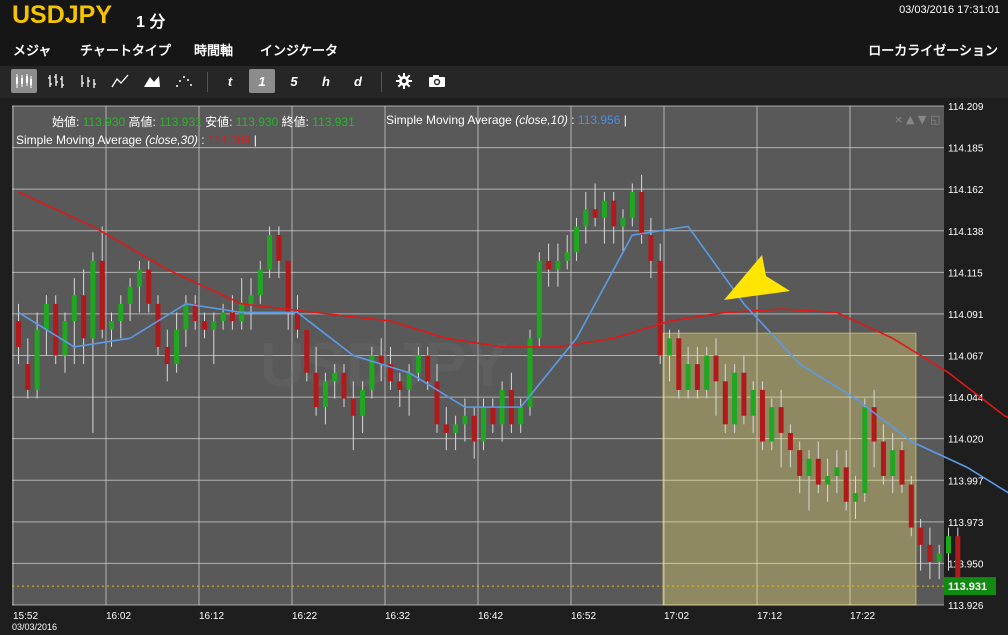 The height and width of the screenshot is (635, 1008). Describe the element at coordinates (219, 122) in the screenshot. I see `low-label: 安値:` at that location.